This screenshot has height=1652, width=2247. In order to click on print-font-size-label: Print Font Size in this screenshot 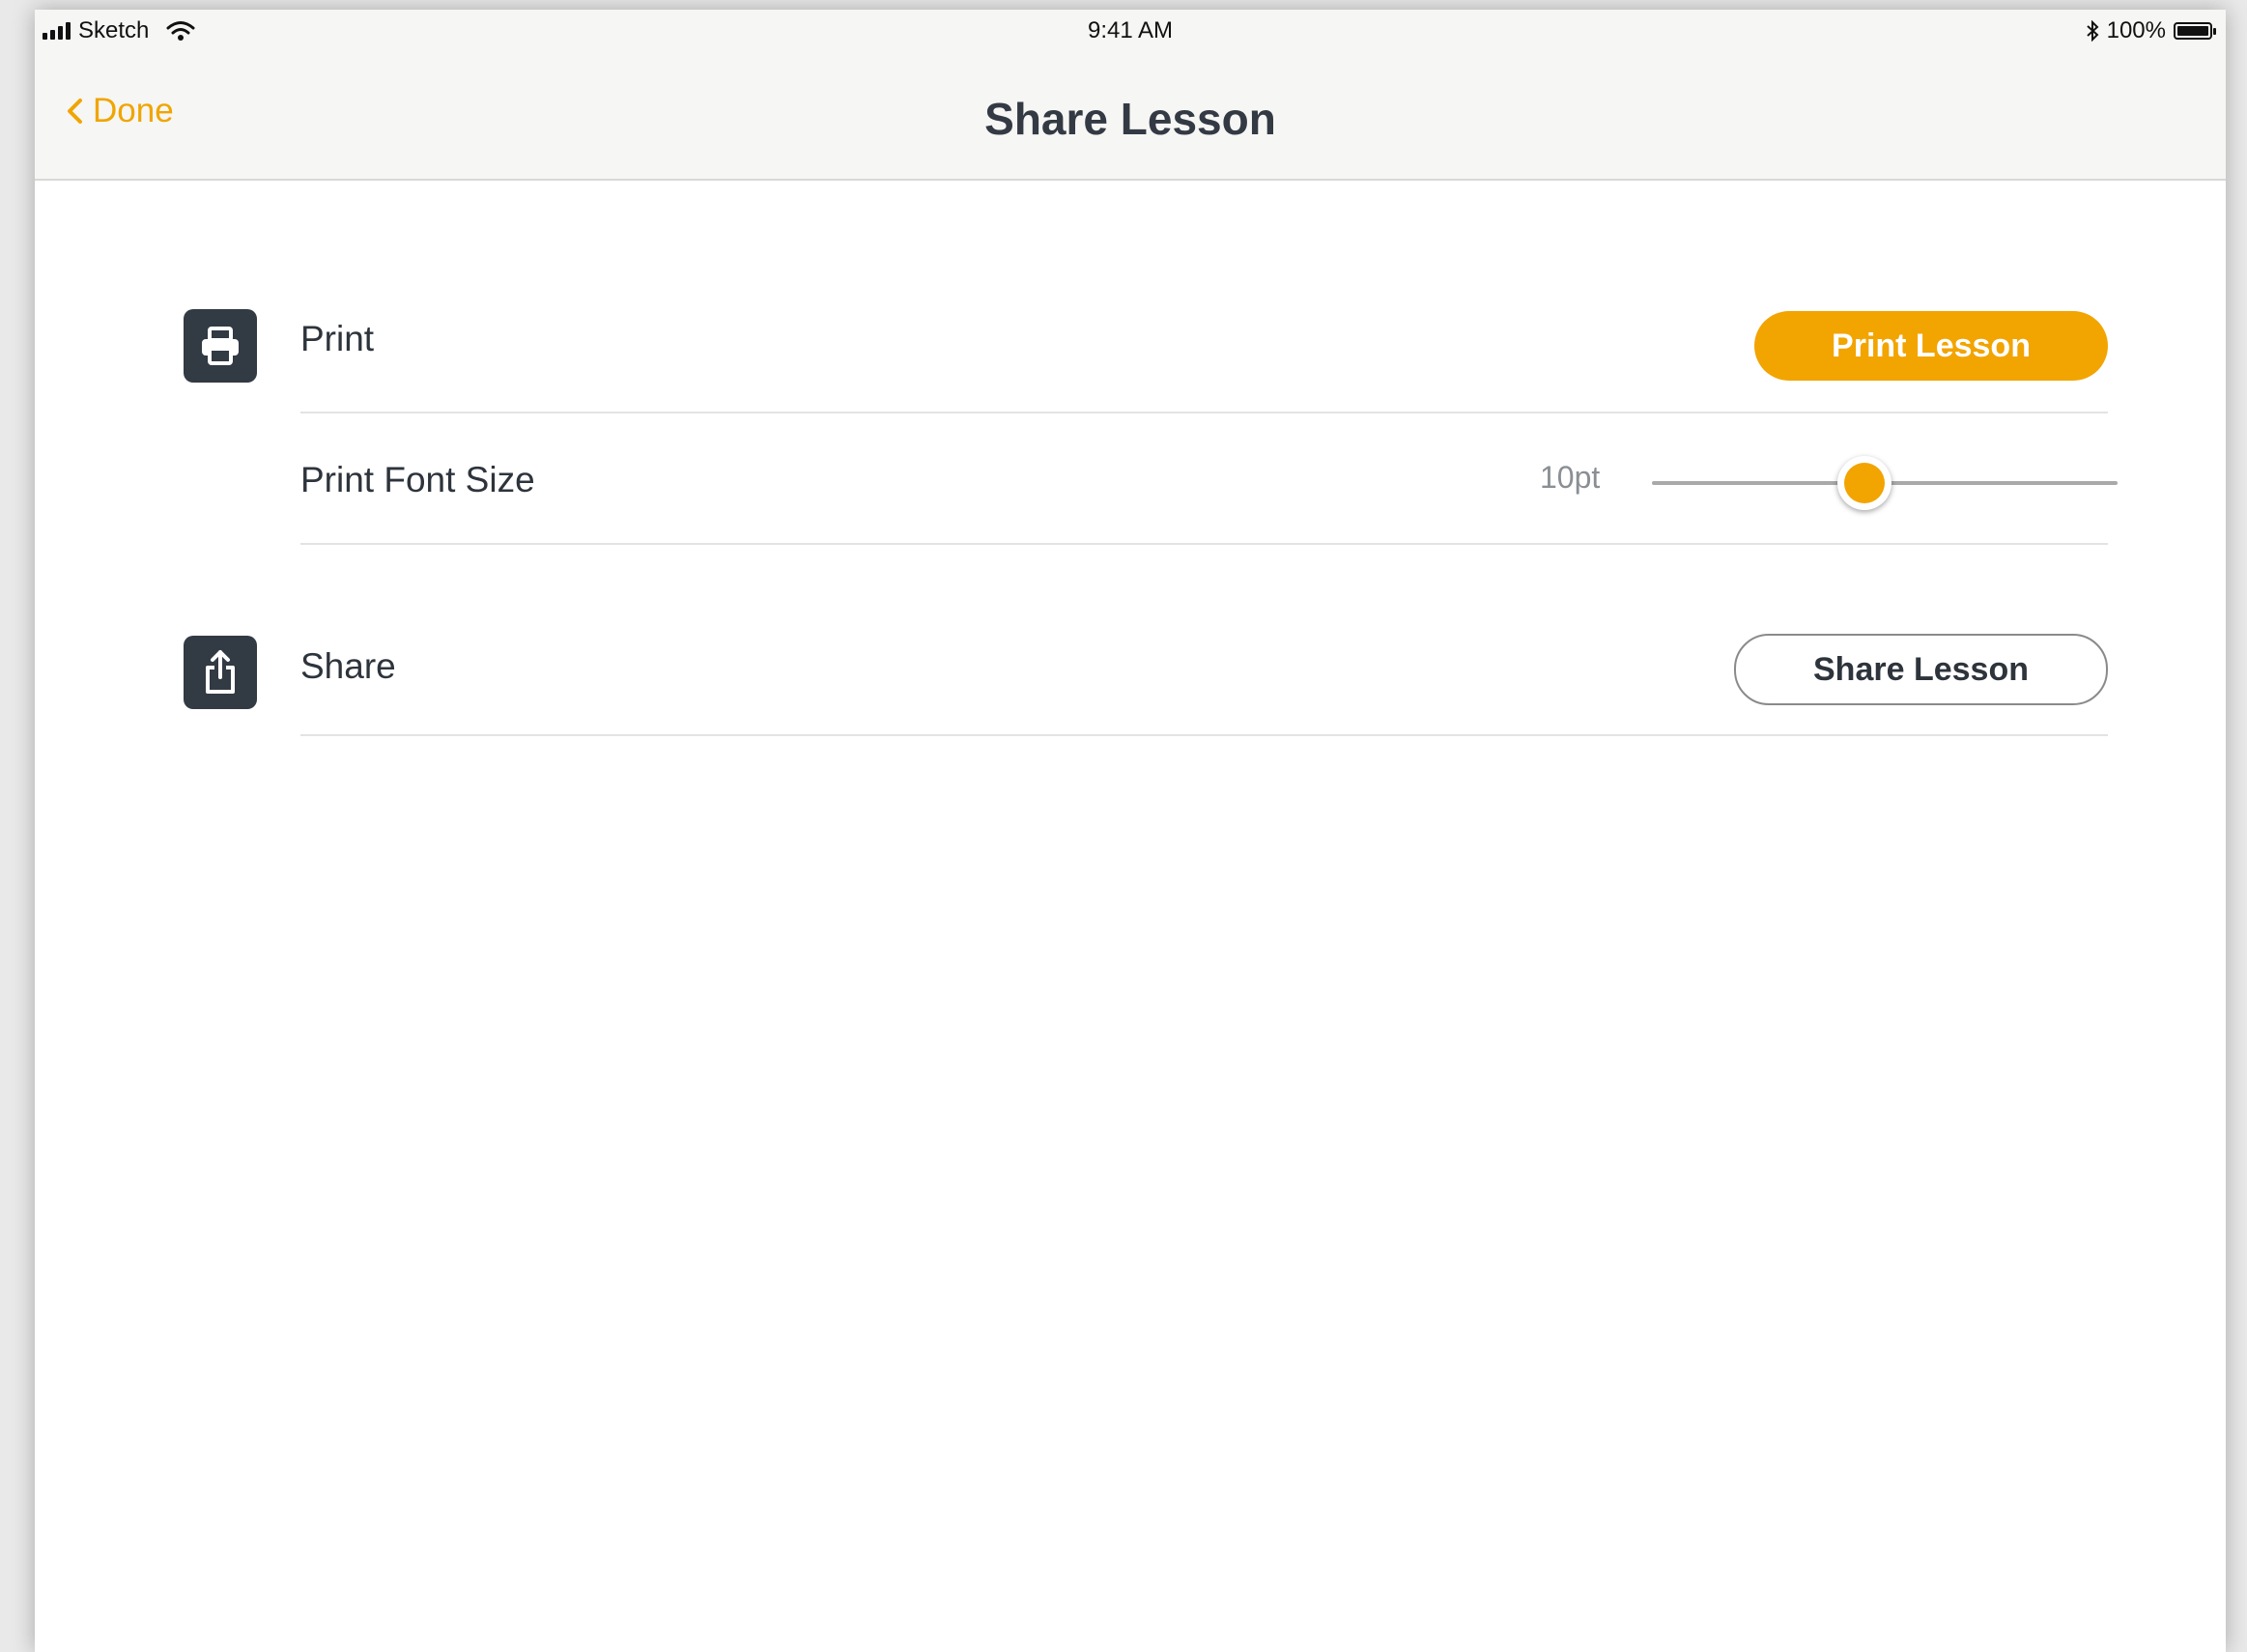, I will do `click(417, 479)`.